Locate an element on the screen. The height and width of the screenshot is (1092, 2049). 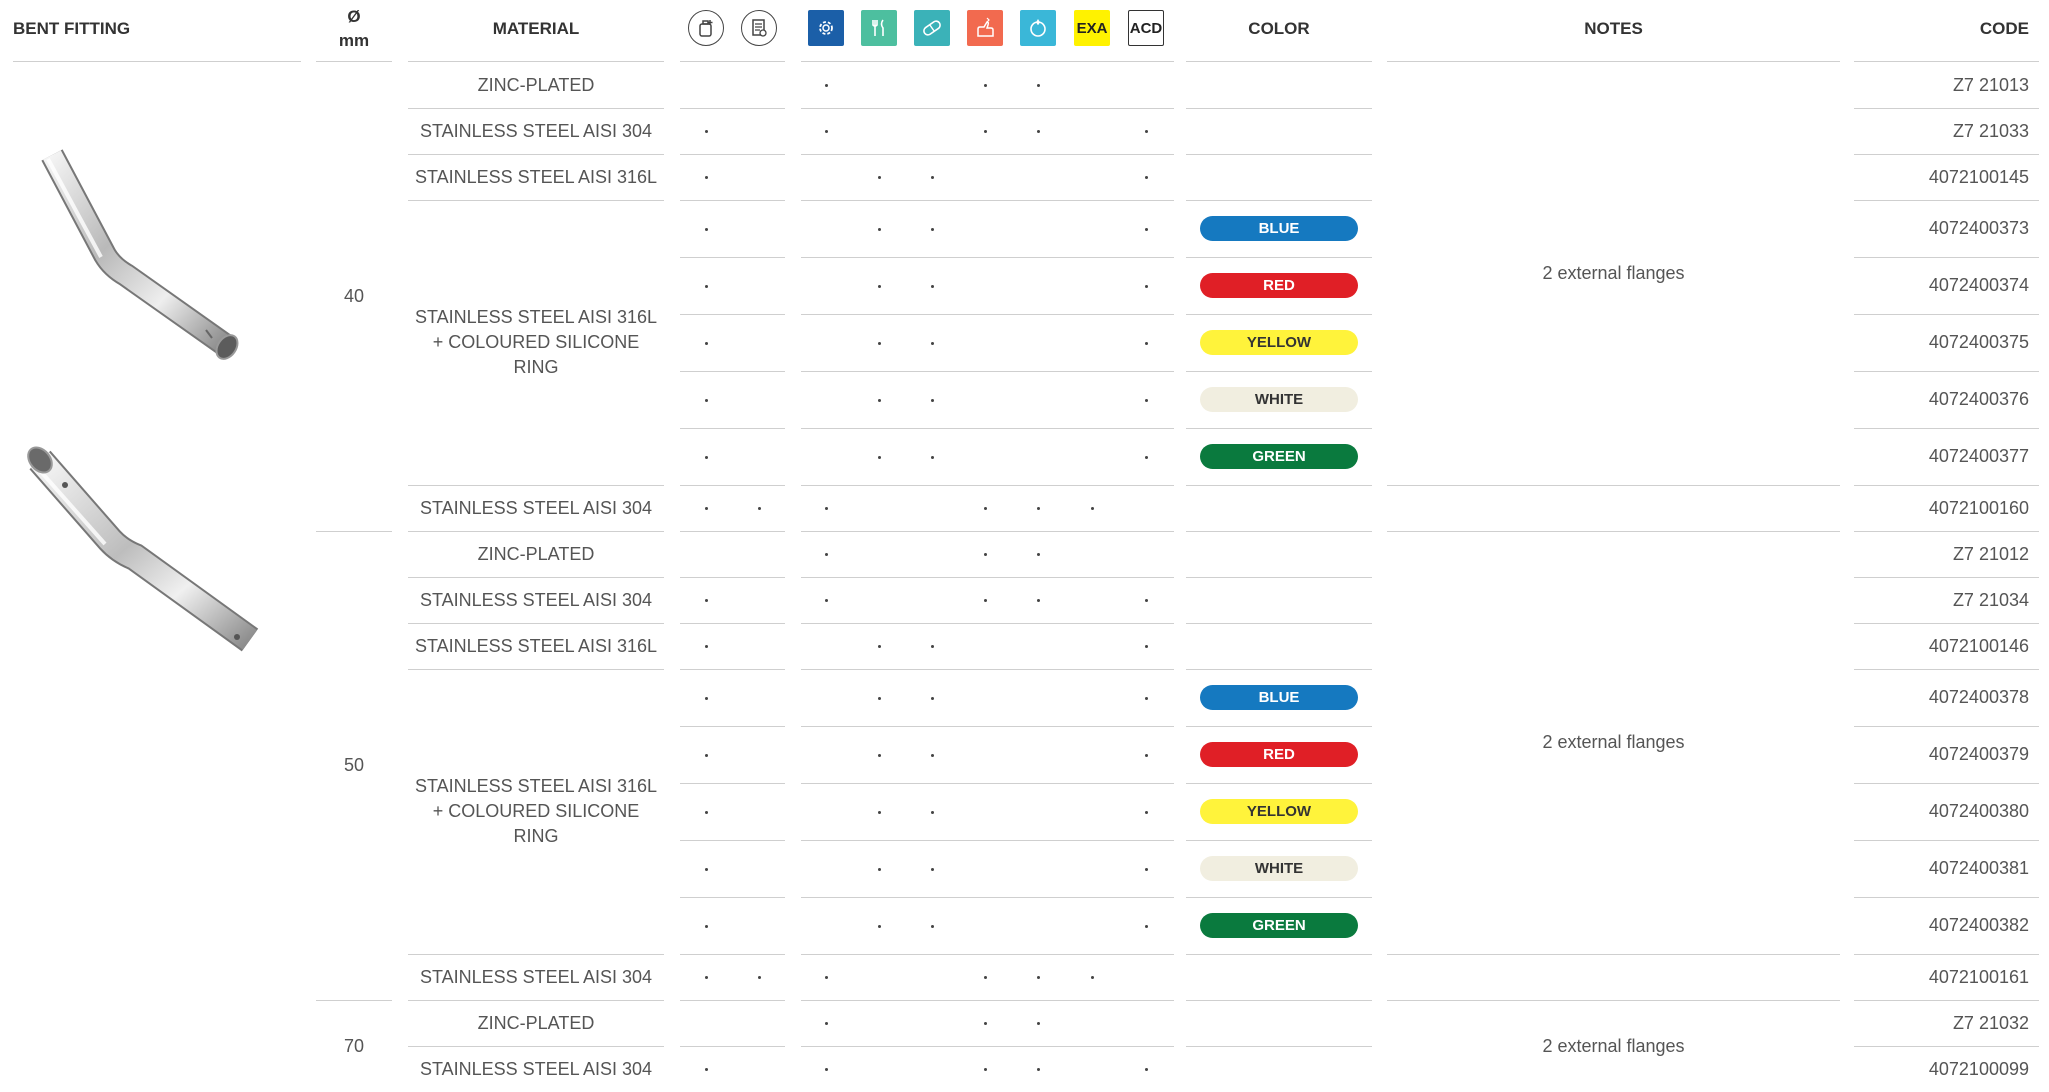
notes-cell: 2 external flanges is located at coordinates (1613, 742).